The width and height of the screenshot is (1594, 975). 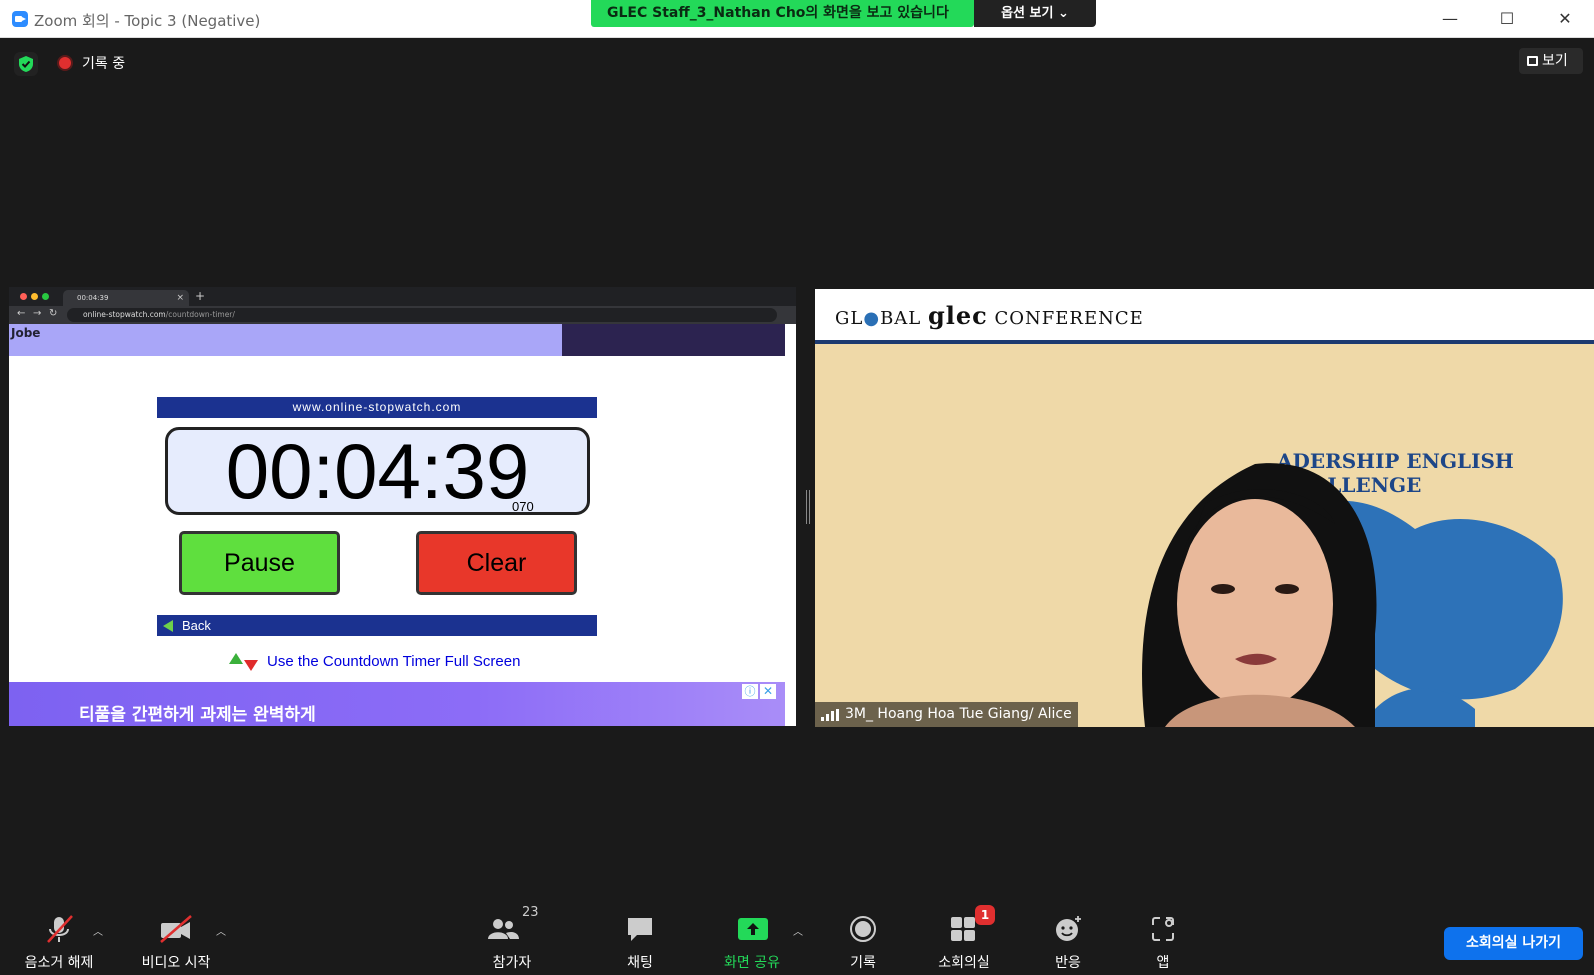 I want to click on tab-title: 00:04:39, so click(x=93, y=298).